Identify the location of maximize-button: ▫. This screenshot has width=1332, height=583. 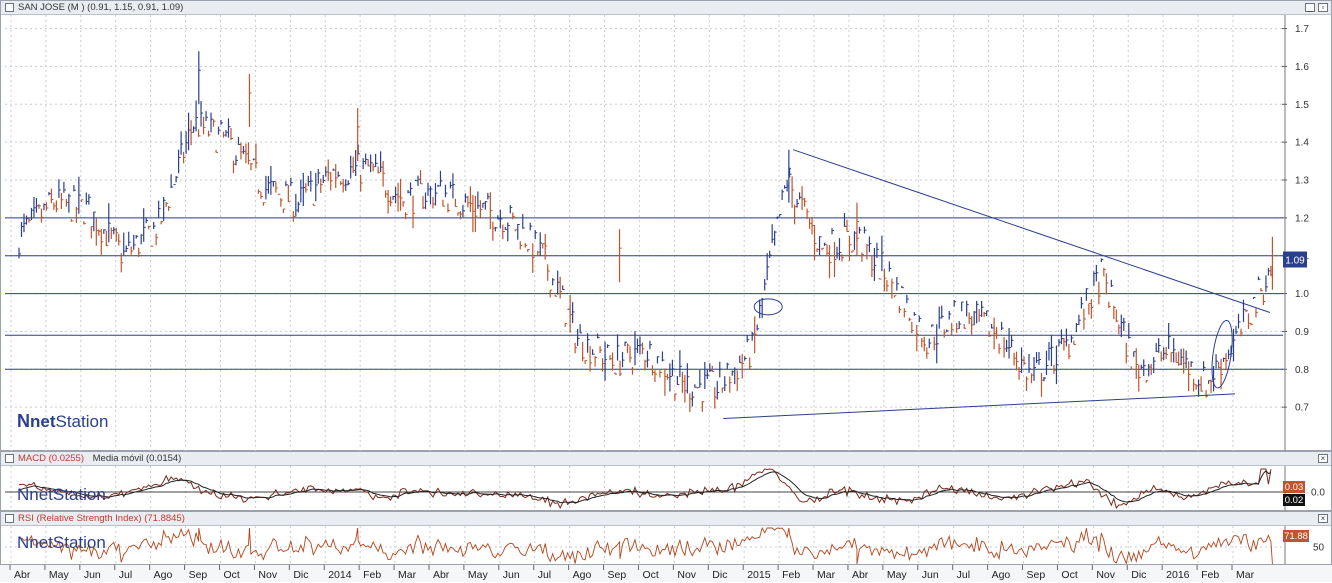
(1323, 7).